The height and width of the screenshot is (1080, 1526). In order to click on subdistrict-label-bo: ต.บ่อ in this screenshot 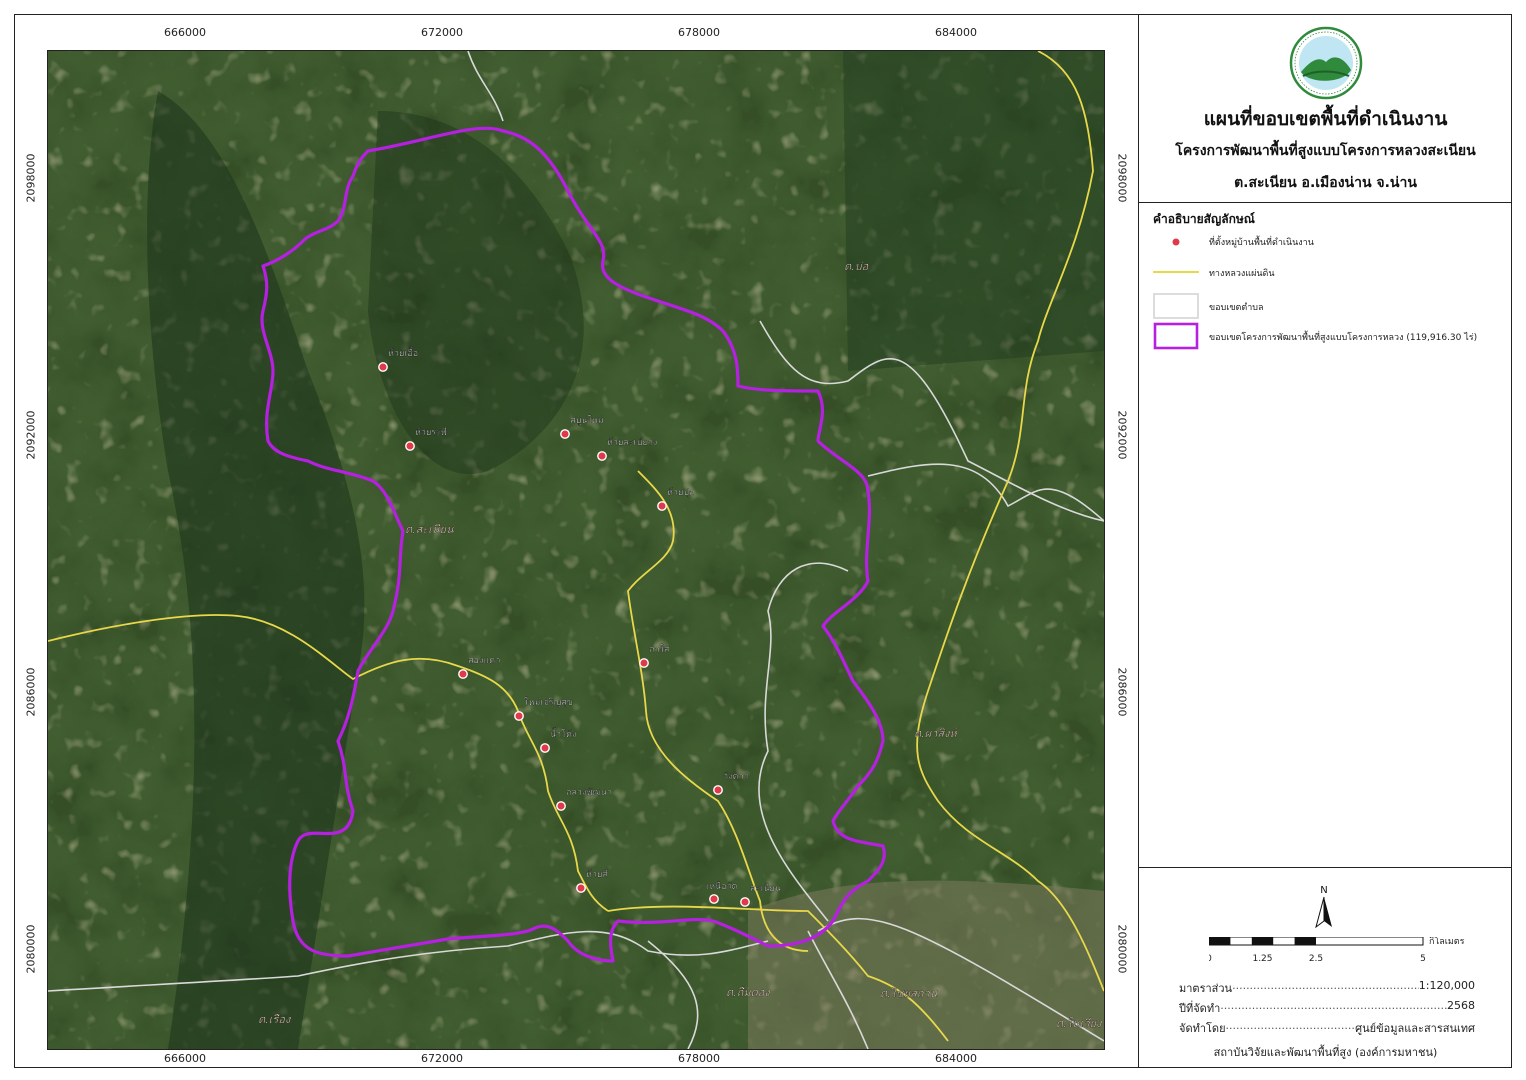, I will do `click(856, 266)`.